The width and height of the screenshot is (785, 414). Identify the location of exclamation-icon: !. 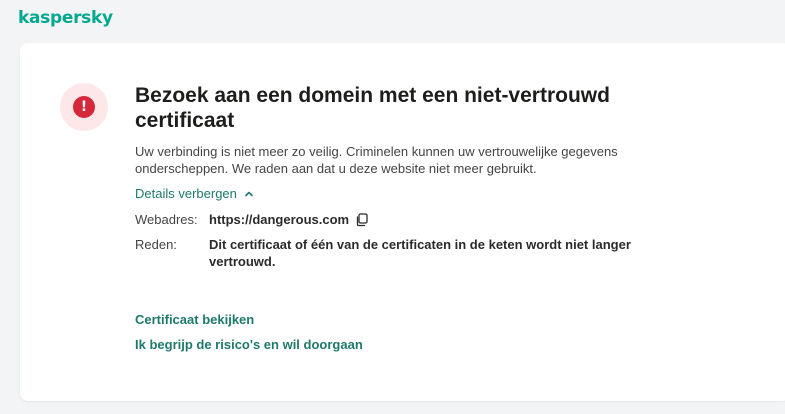
(84, 107).